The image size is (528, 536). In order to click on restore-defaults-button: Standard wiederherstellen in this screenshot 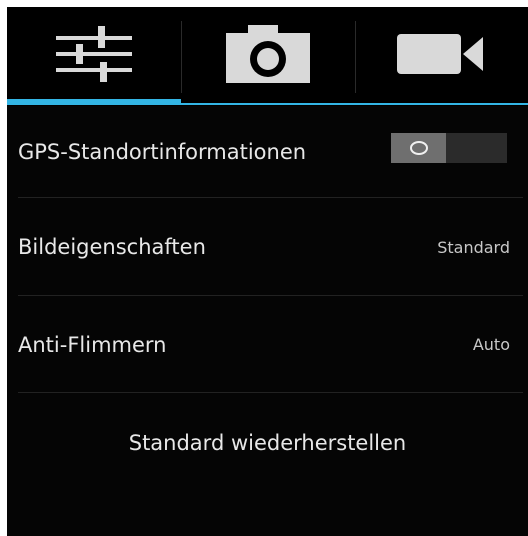, I will do `click(267, 443)`.